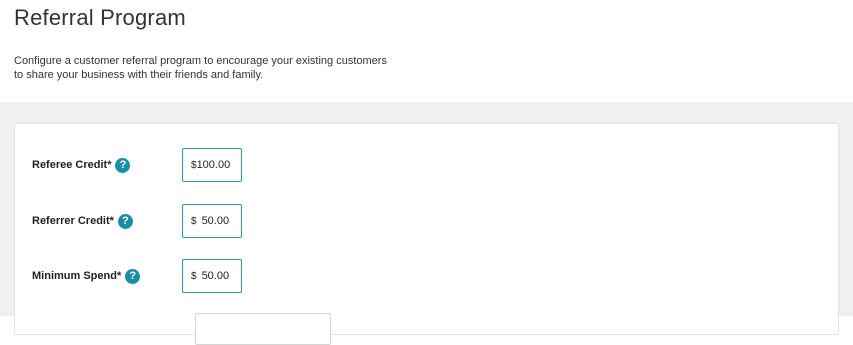  I want to click on referrer-credit-label: Referrer Credit* ?, so click(107, 221).